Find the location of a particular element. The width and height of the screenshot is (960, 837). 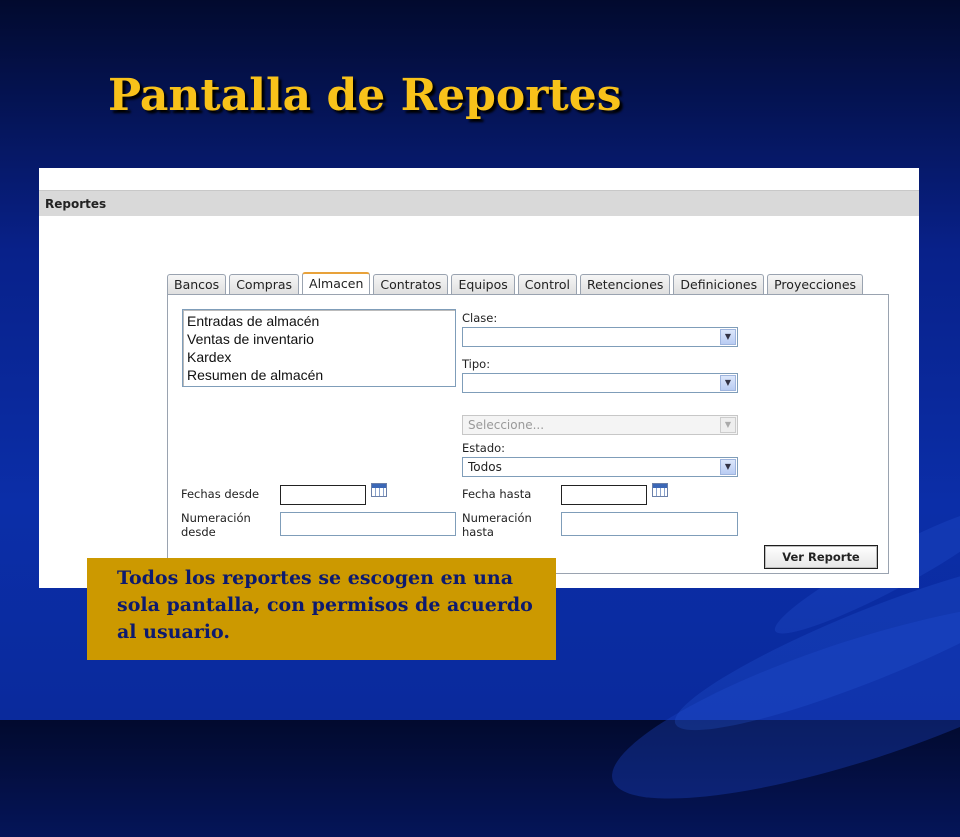

estado-label: Estado: is located at coordinates (484, 448).